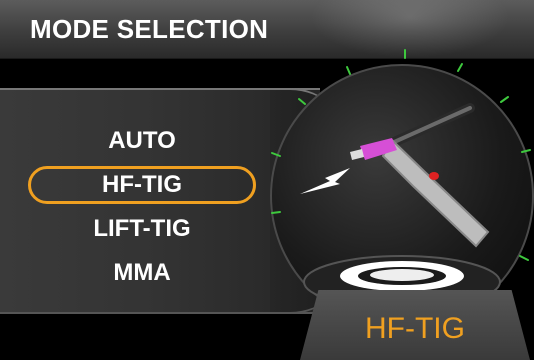  Describe the element at coordinates (415, 328) in the screenshot. I see `current-mode-label: HF-TIG` at that location.